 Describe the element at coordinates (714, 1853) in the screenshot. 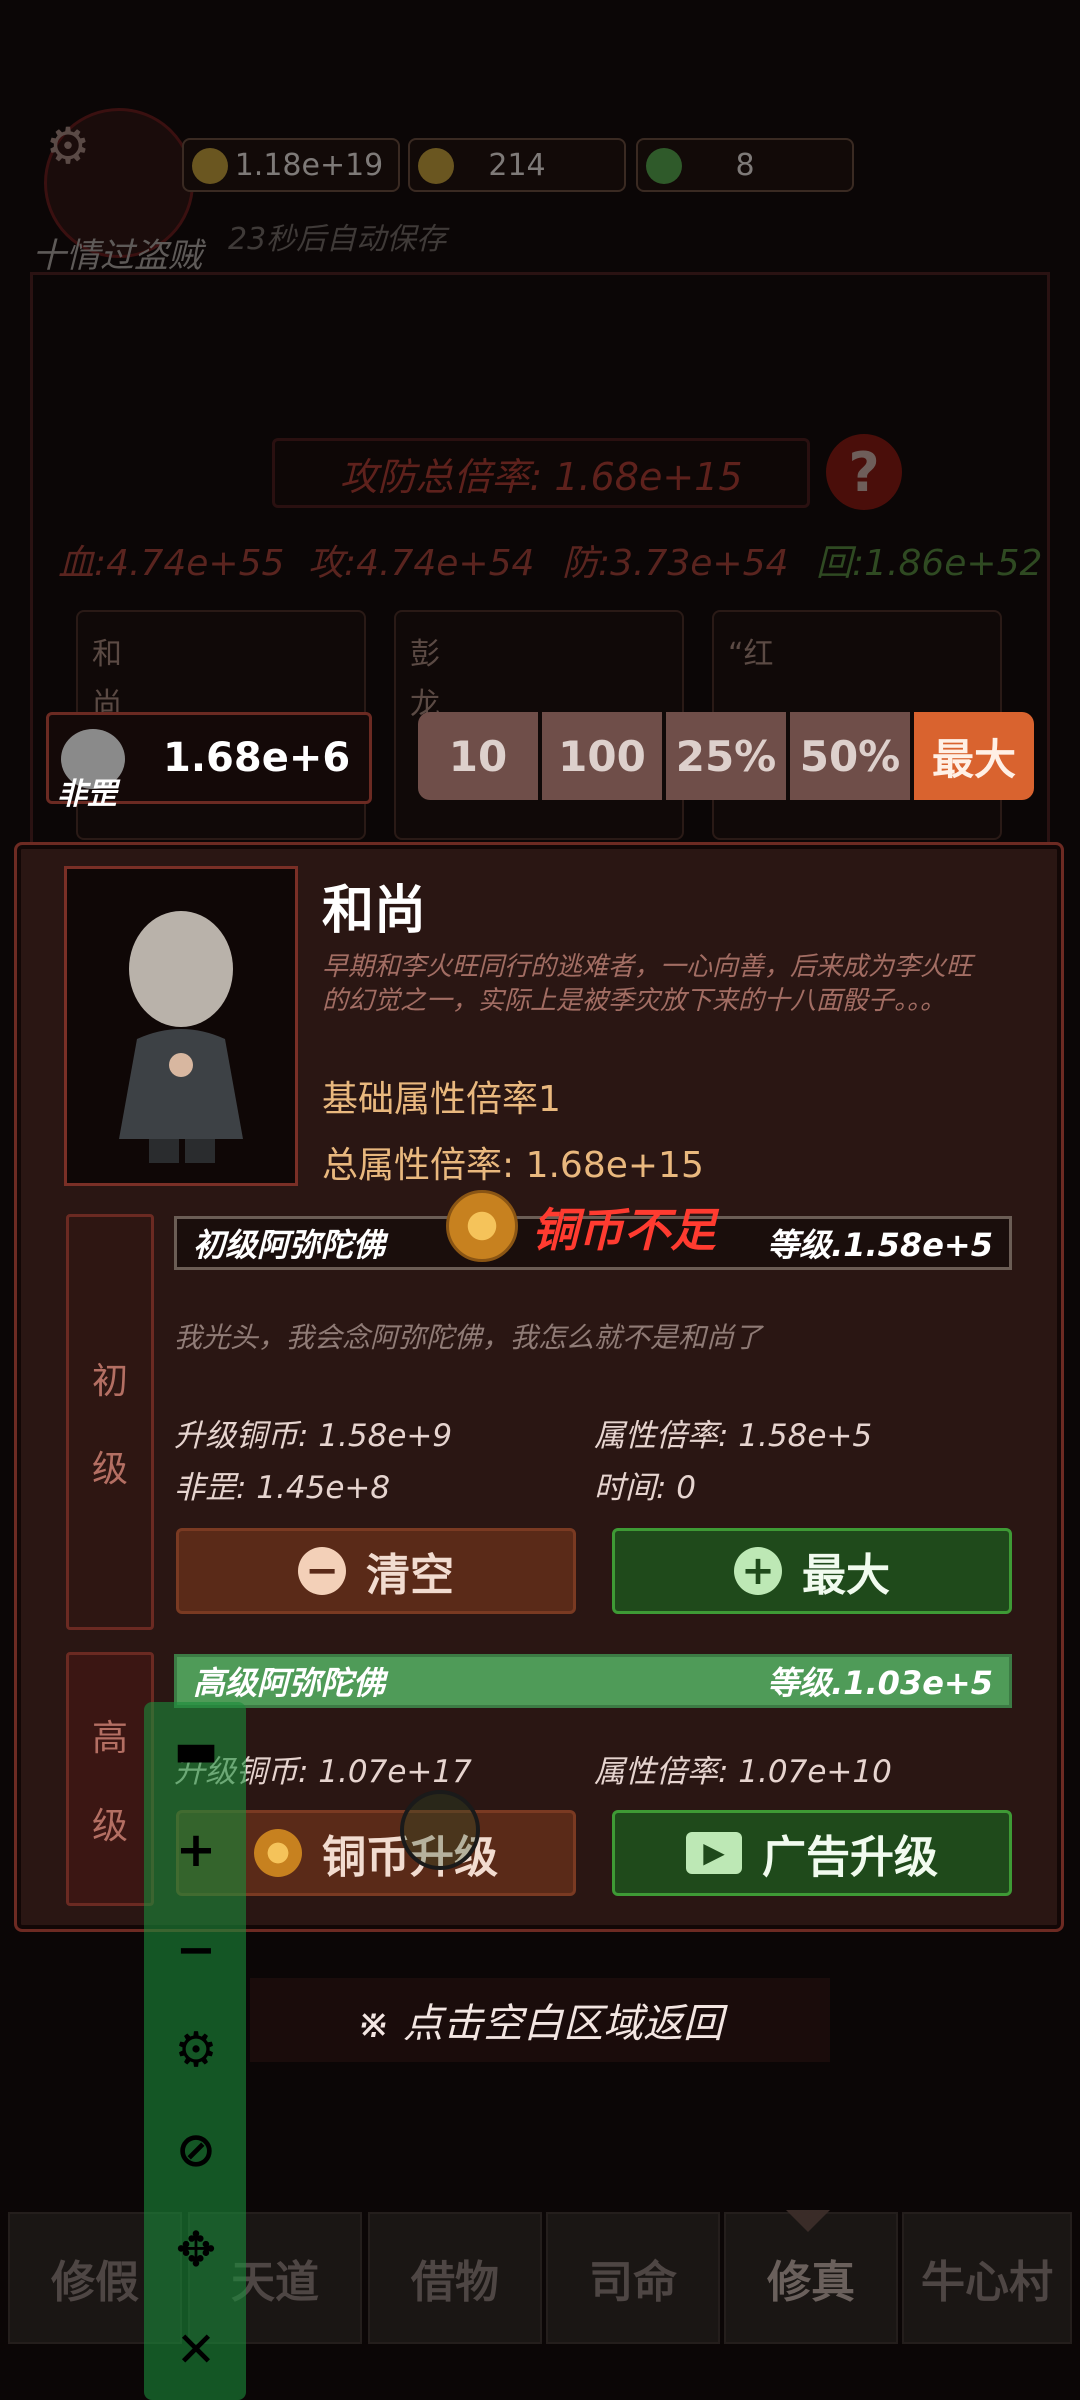

I see `video-camera-icon: ▶` at that location.